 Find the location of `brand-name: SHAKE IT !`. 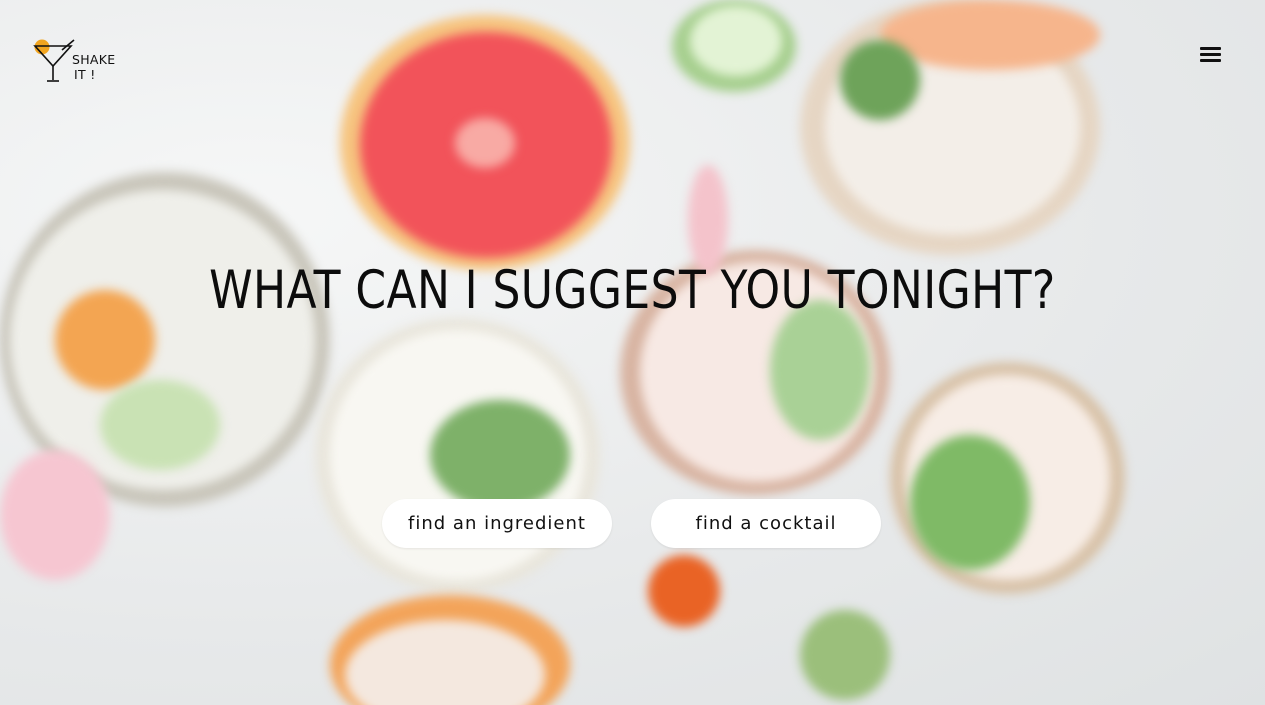

brand-name: SHAKE IT ! is located at coordinates (93, 67).